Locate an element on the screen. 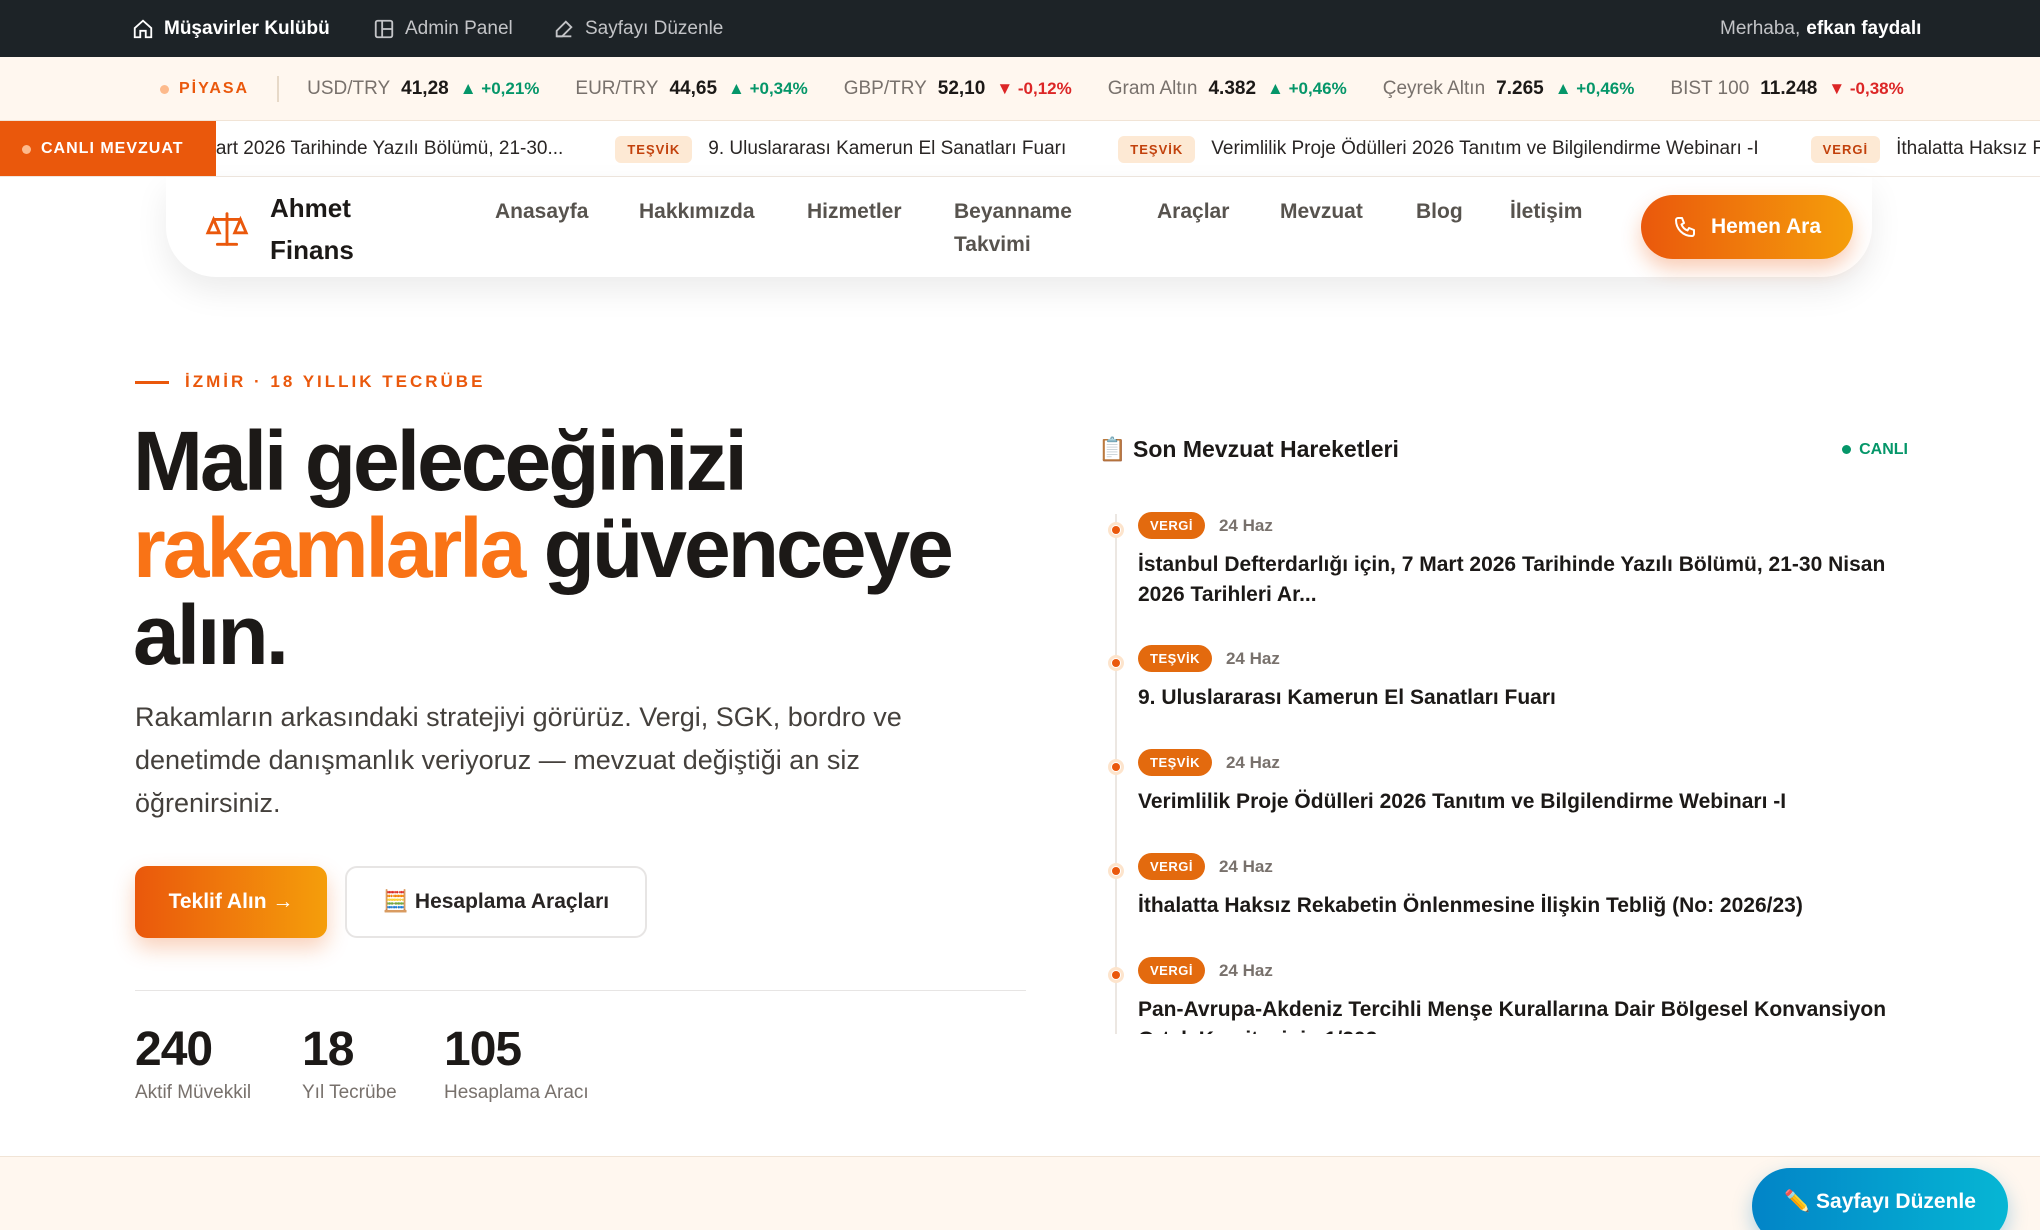  live-badge: CANLI MEVZUAT is located at coordinates (108, 148).